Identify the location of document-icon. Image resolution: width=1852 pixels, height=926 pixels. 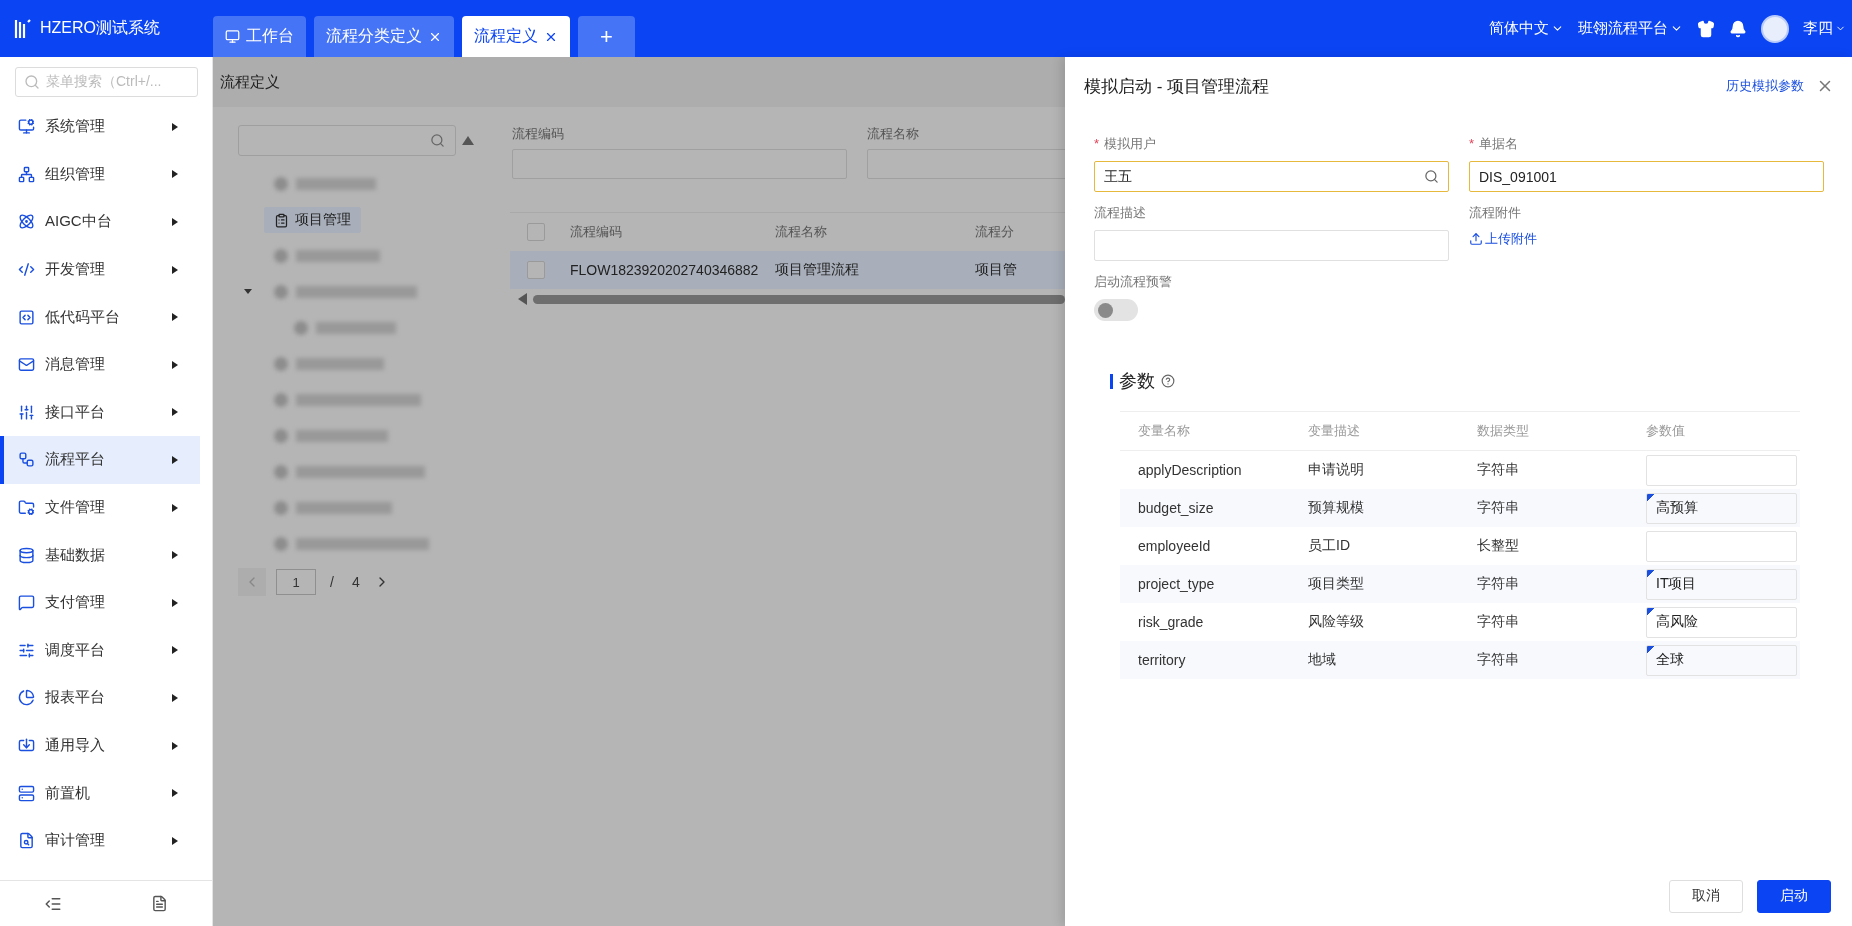
(159, 903).